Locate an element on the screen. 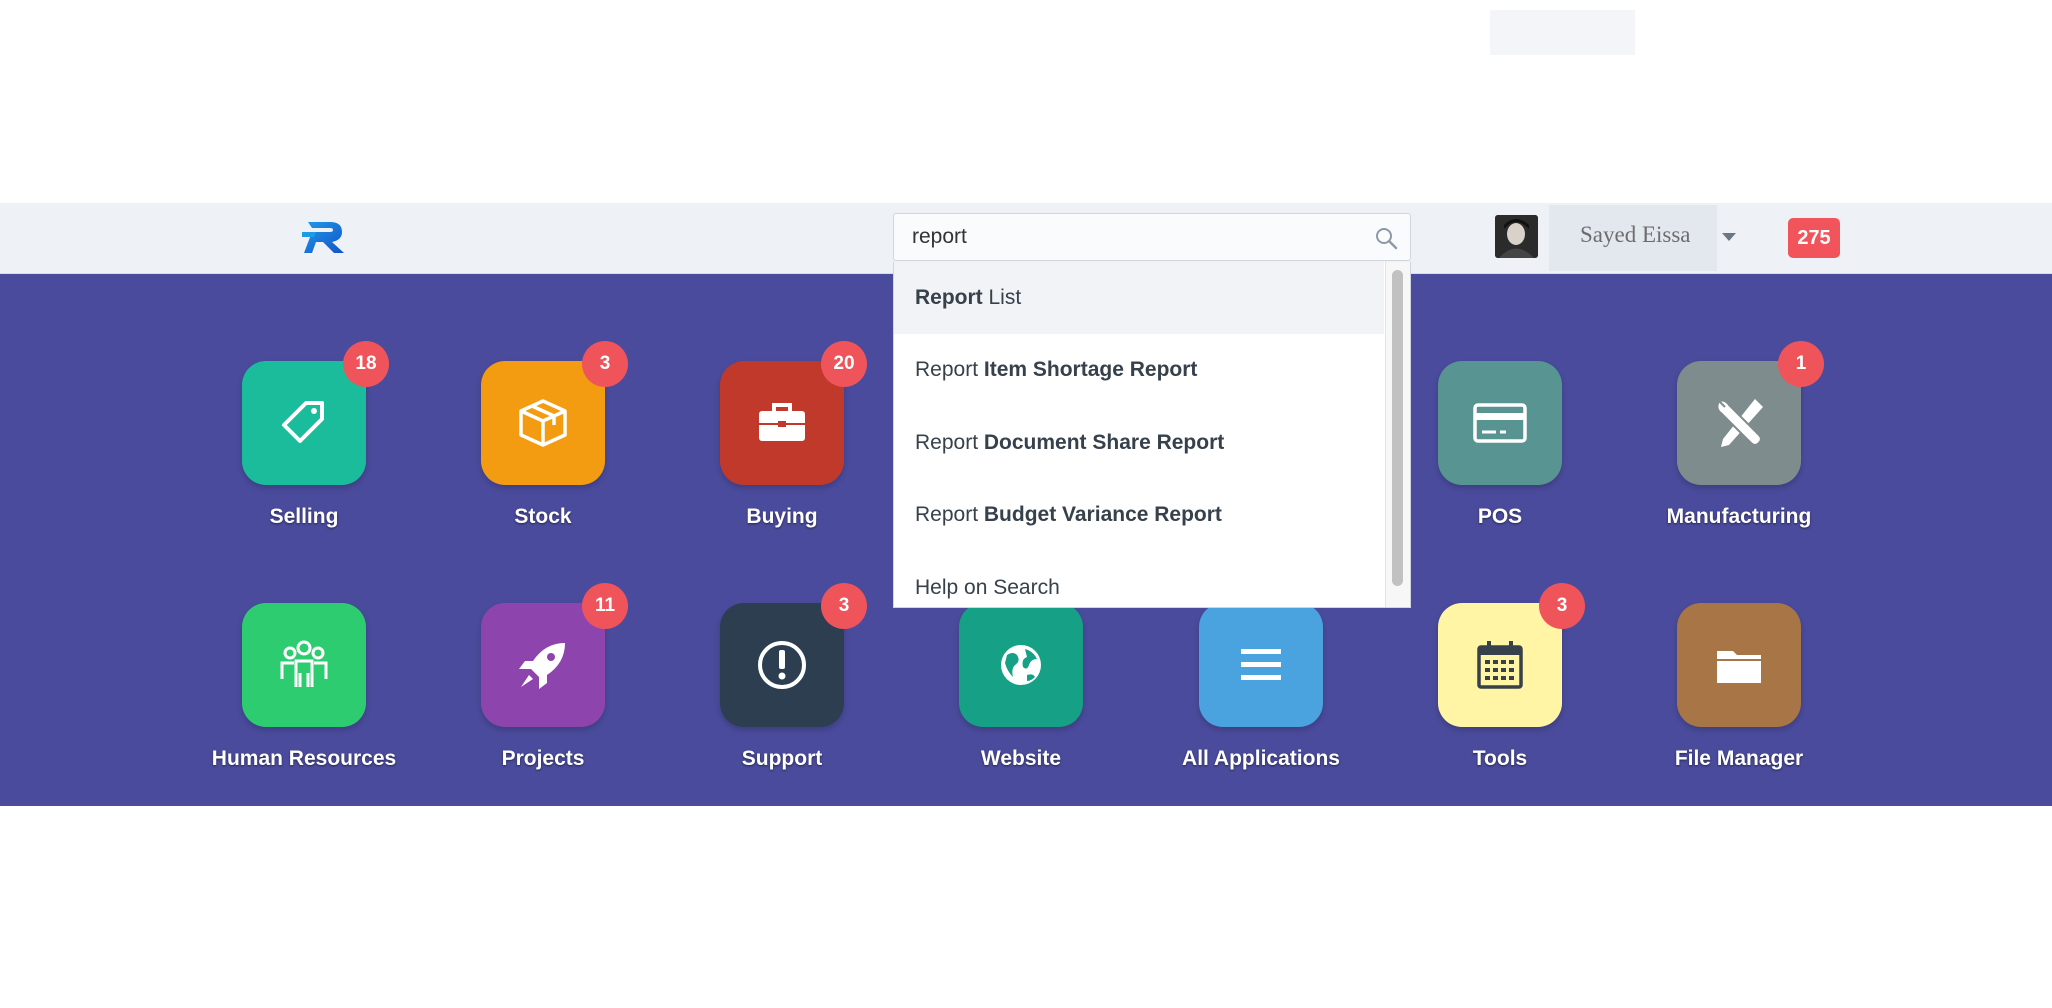  notification-badge: 20 is located at coordinates (844, 364).